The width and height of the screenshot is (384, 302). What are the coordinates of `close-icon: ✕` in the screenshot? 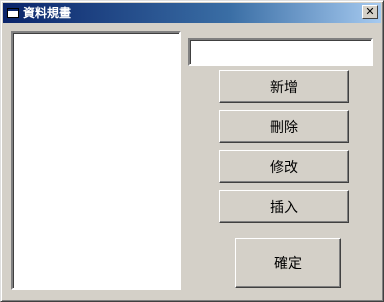 It's located at (370, 11).